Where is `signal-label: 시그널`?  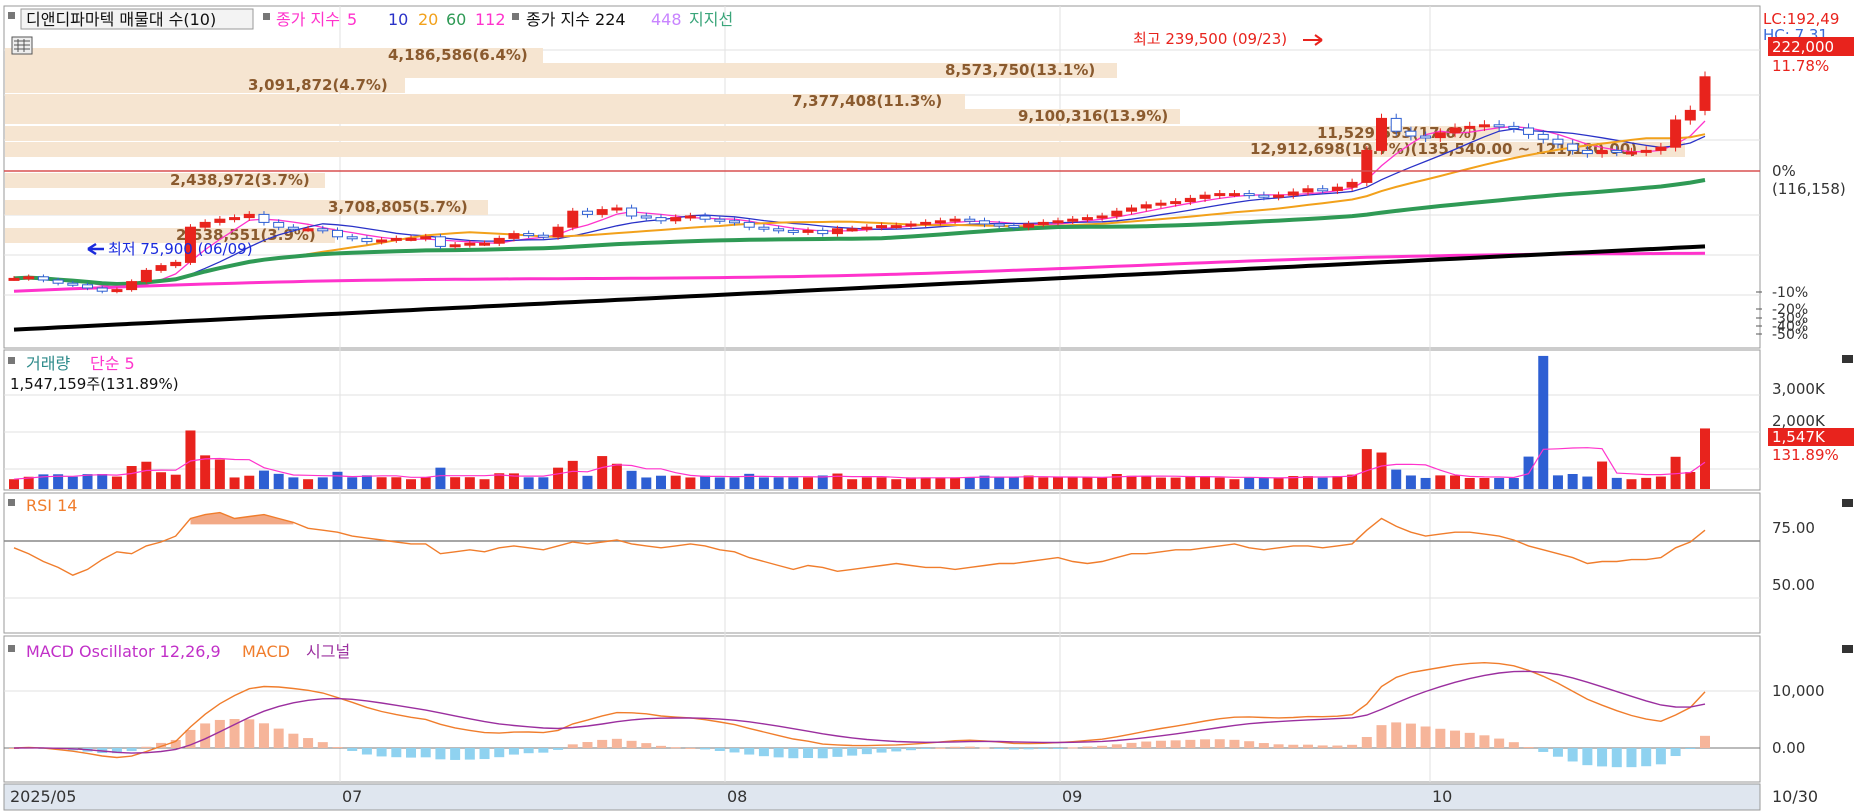
signal-label: 시그널 is located at coordinates (328, 651).